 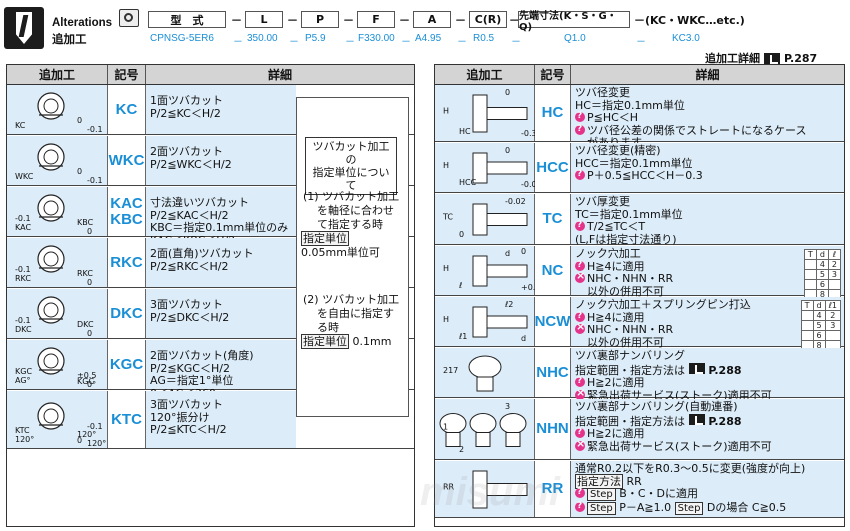 I want to click on pin-flange, so click(x=480, y=113).